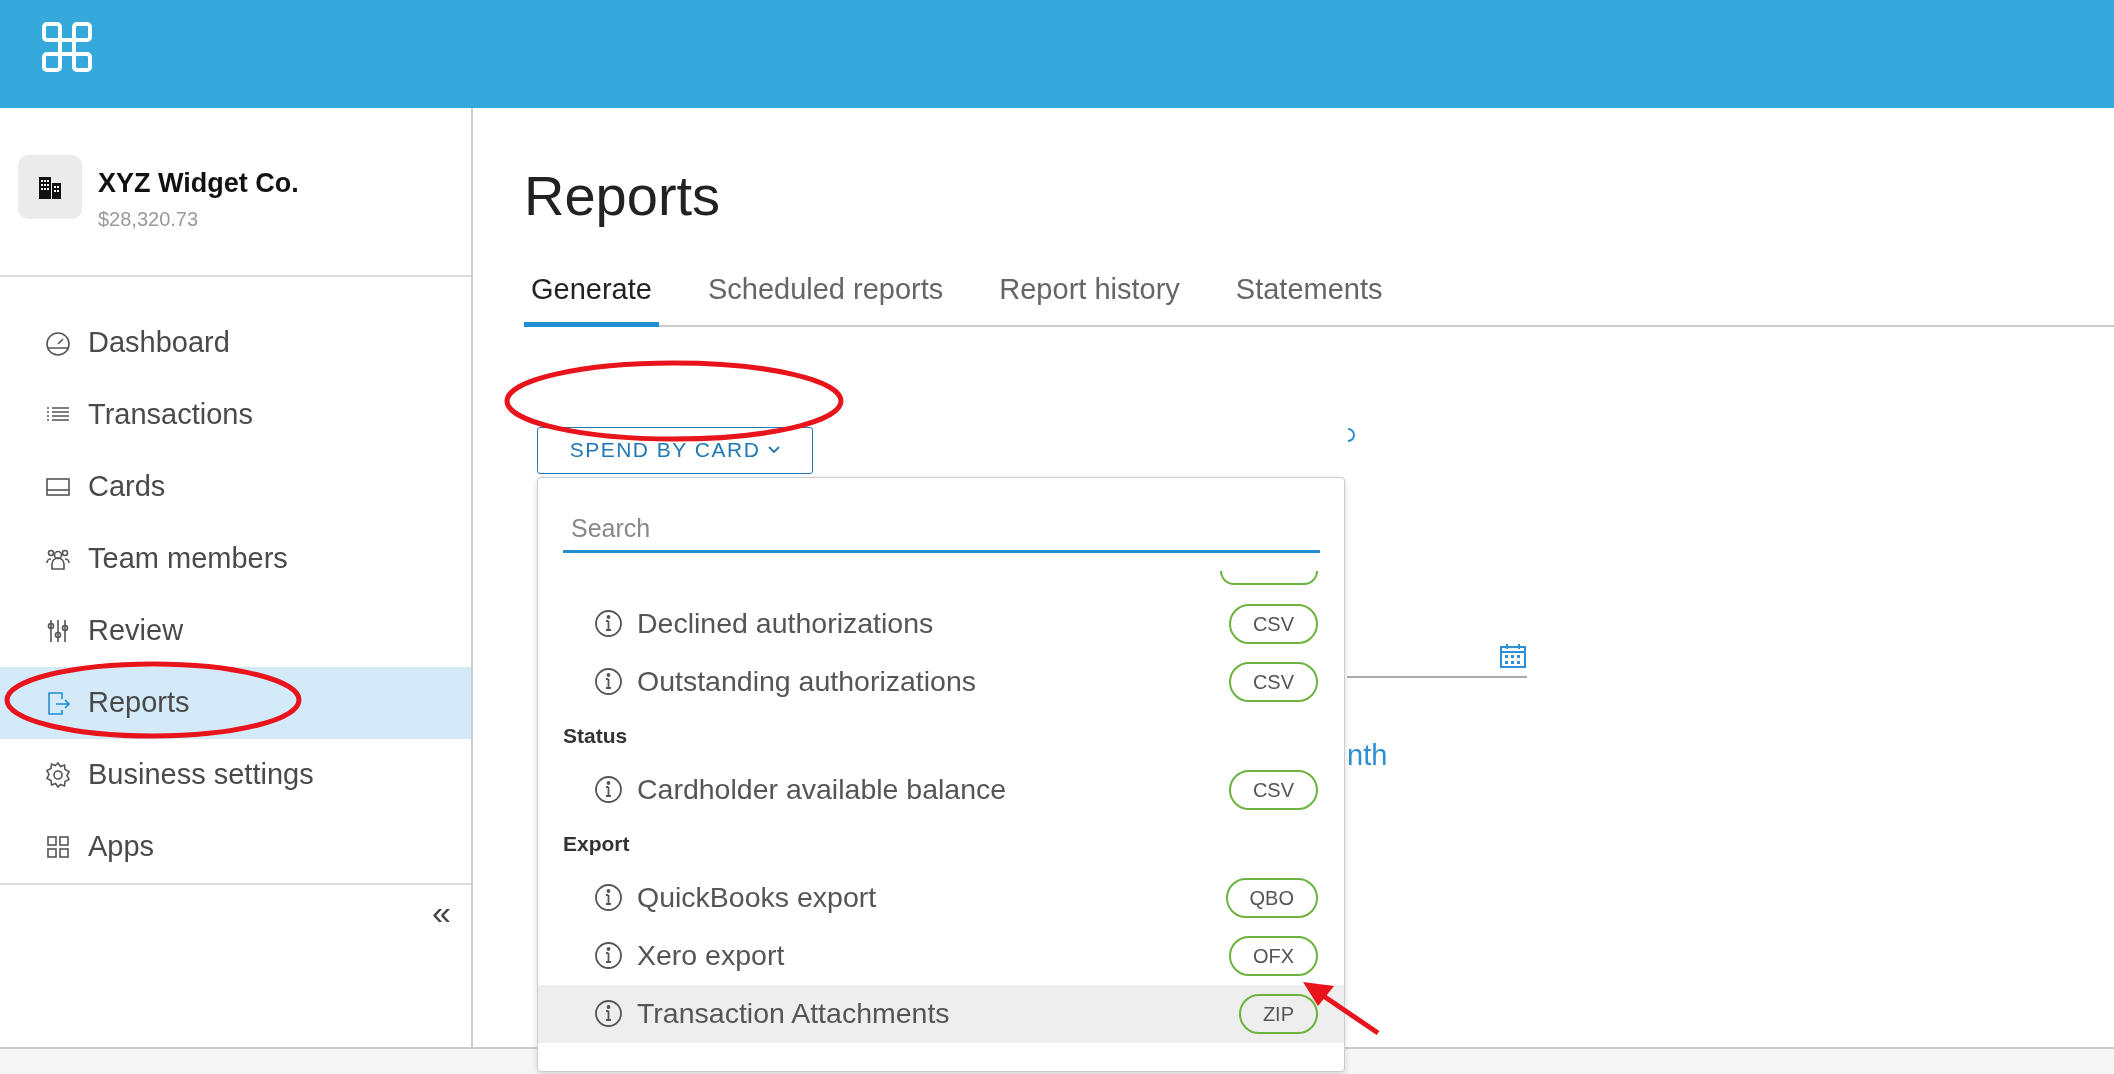  I want to click on collapse-sidebar-button: «, so click(441, 912).